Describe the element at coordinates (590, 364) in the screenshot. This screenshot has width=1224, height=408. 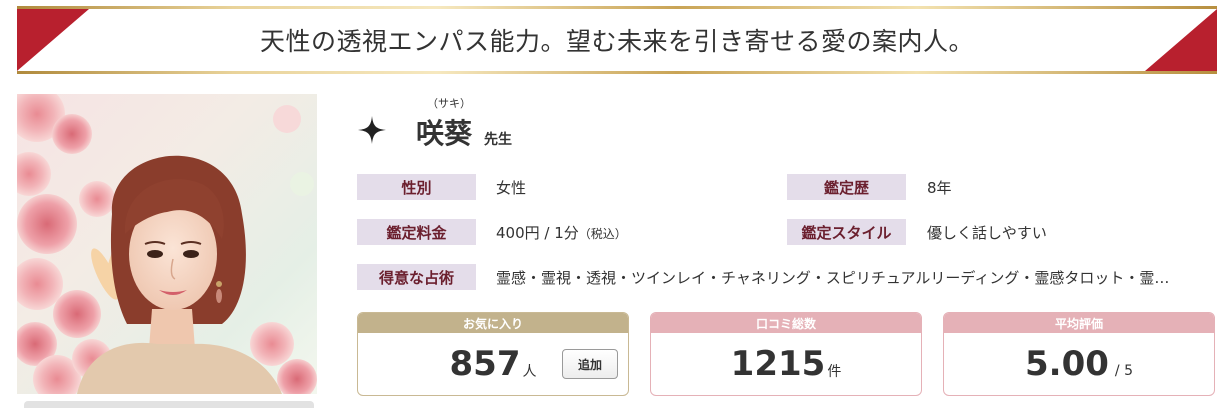
I see `add-favorite-button: 追加` at that location.